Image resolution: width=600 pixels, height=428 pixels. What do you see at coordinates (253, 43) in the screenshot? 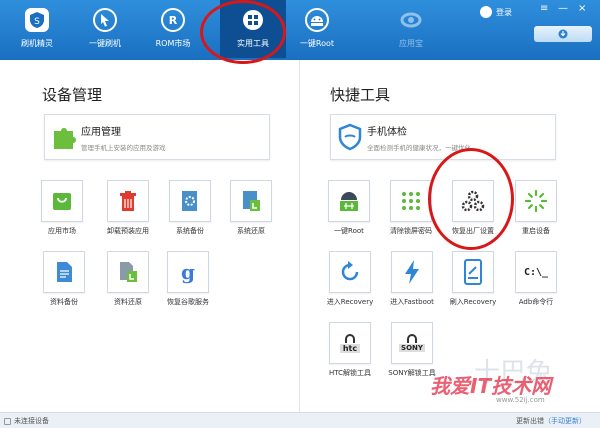
I see `nav-tab-label: 实用工具` at bounding box center [253, 43].